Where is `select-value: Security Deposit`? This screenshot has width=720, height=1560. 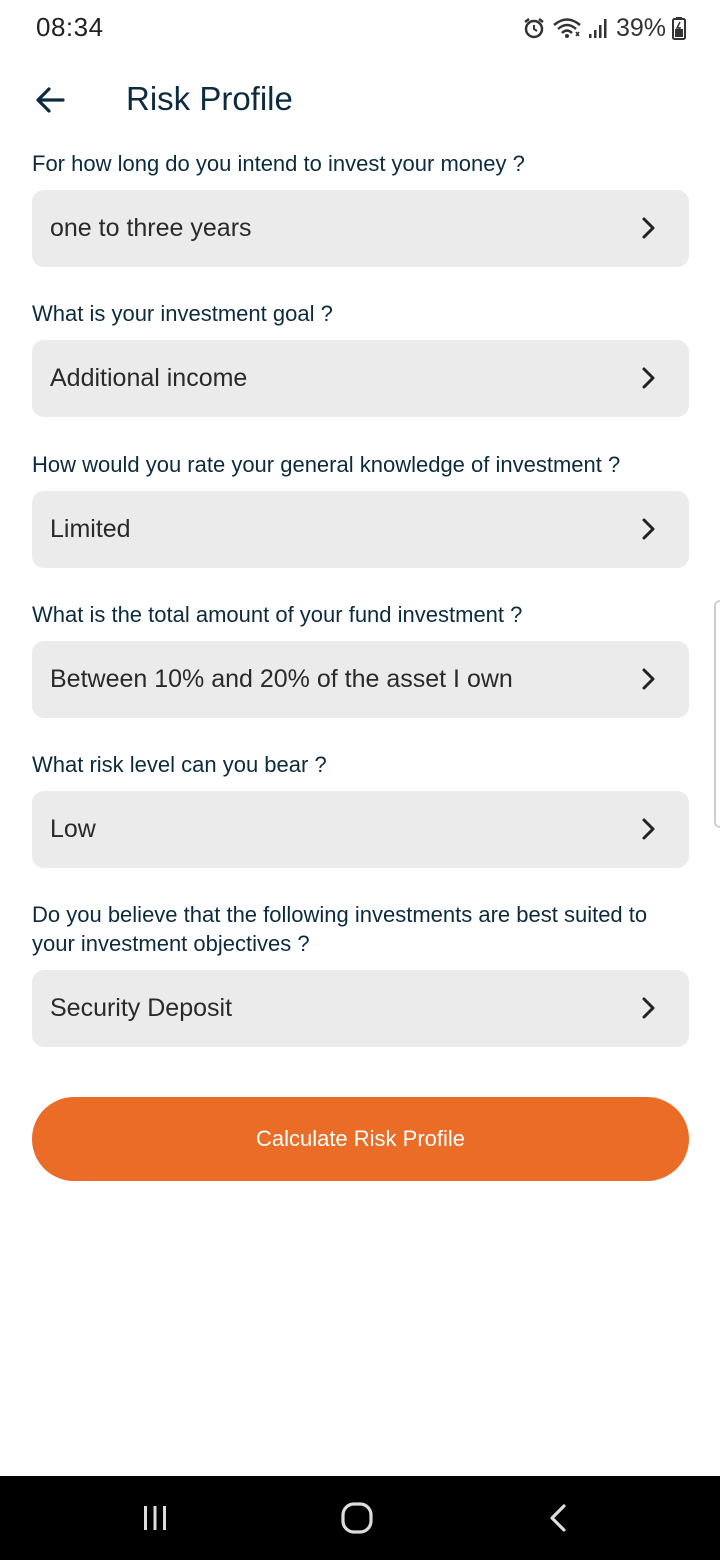 select-value: Security Deposit is located at coordinates (141, 1008).